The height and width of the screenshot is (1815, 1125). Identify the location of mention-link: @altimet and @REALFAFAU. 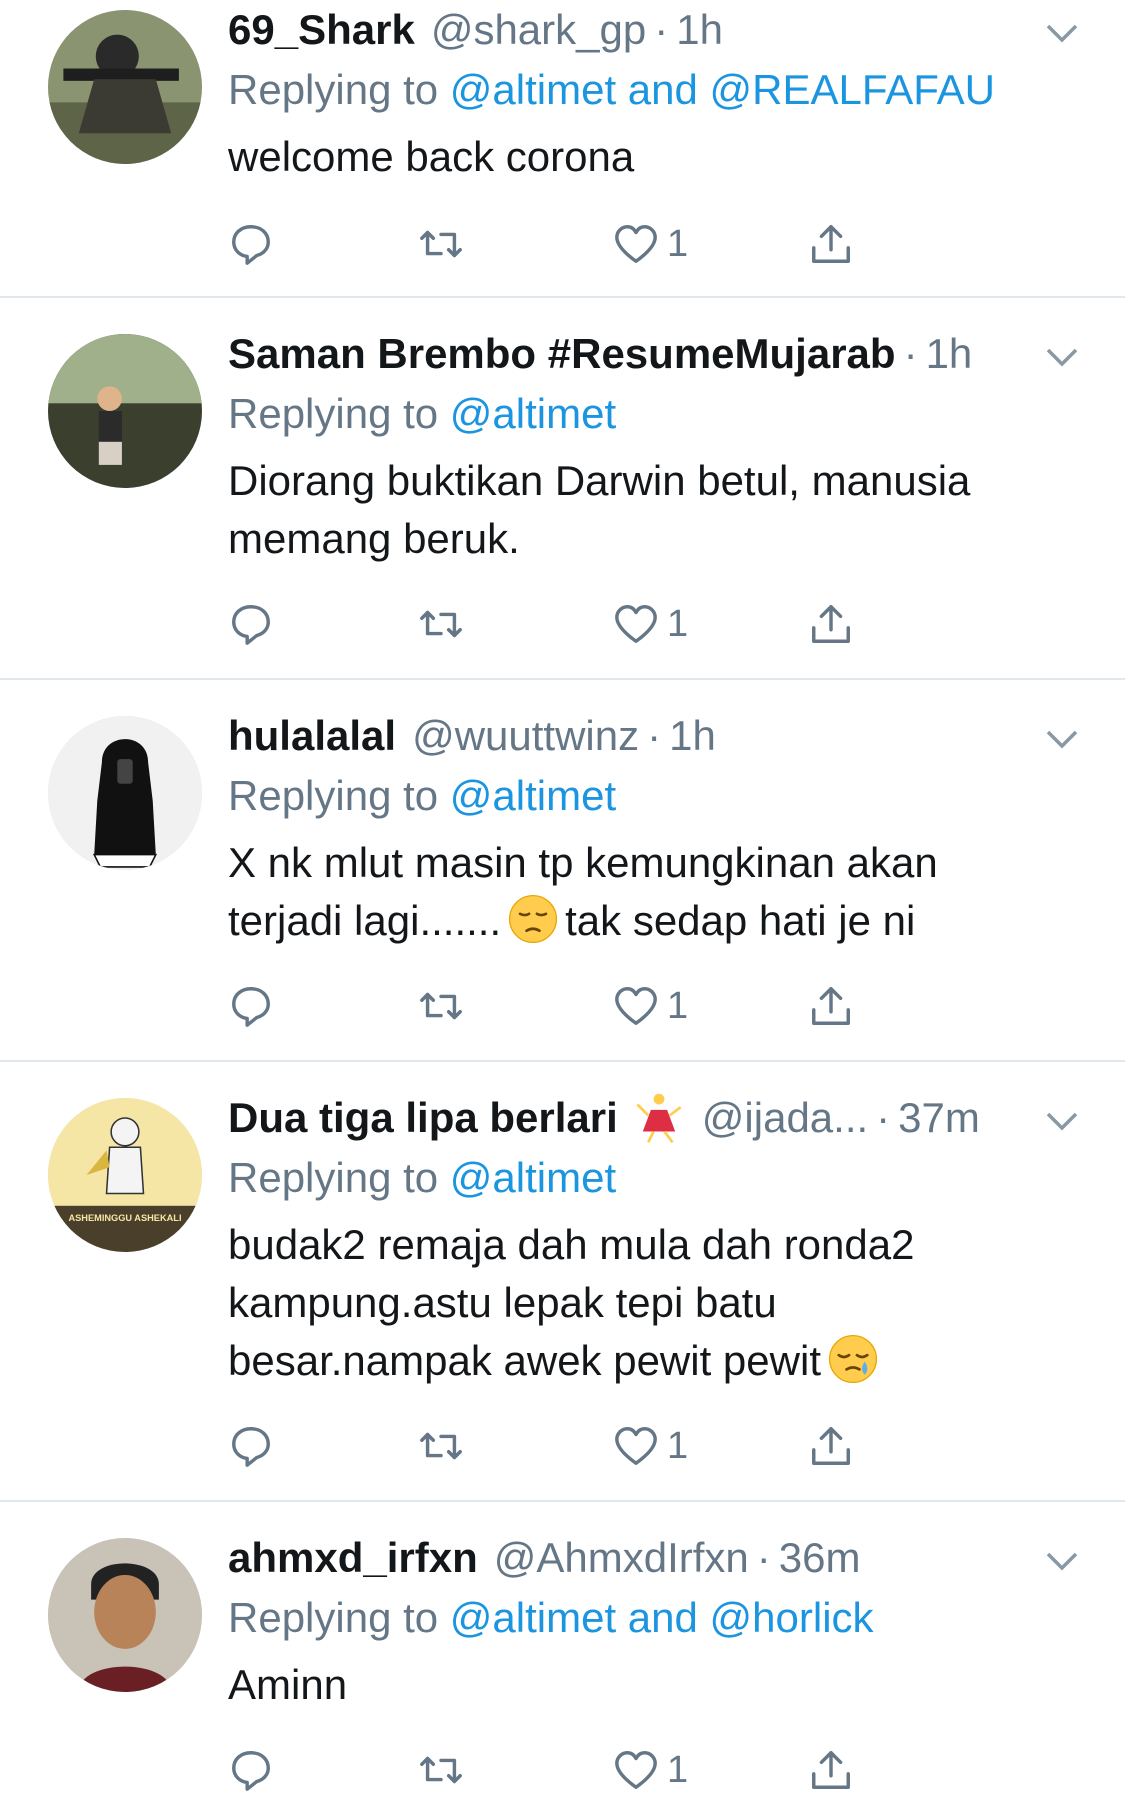
(722, 89).